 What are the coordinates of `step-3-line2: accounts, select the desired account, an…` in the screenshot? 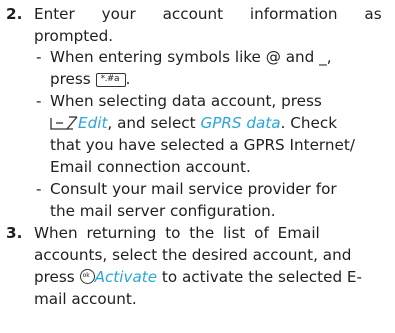 It's located at (193, 255).